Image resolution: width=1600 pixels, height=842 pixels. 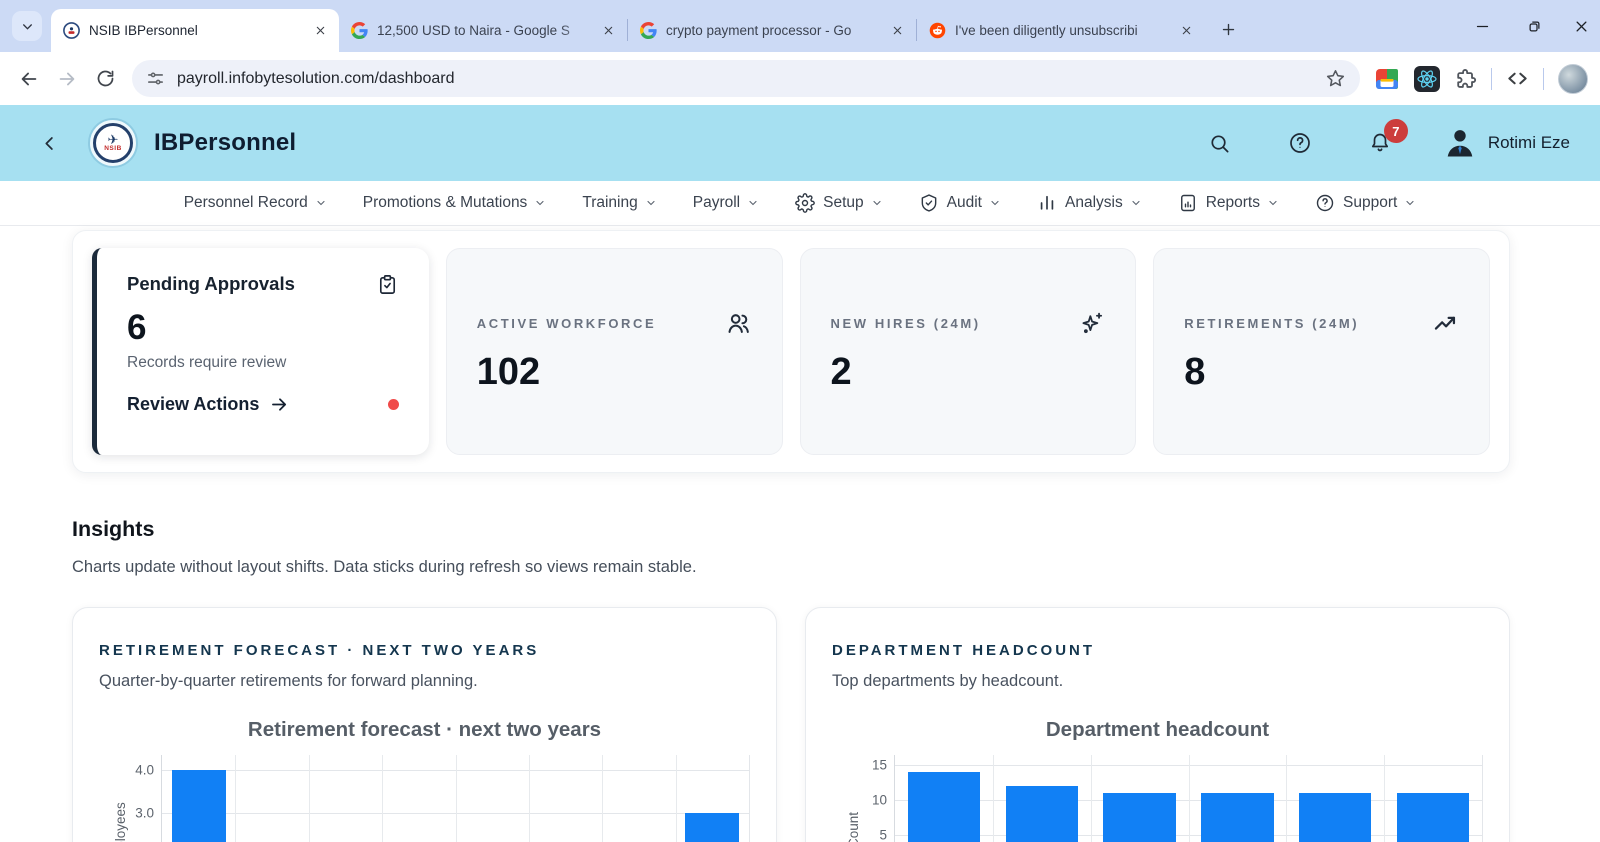 I want to click on tab-title: crypto payment processor - Go, so click(x=759, y=30).